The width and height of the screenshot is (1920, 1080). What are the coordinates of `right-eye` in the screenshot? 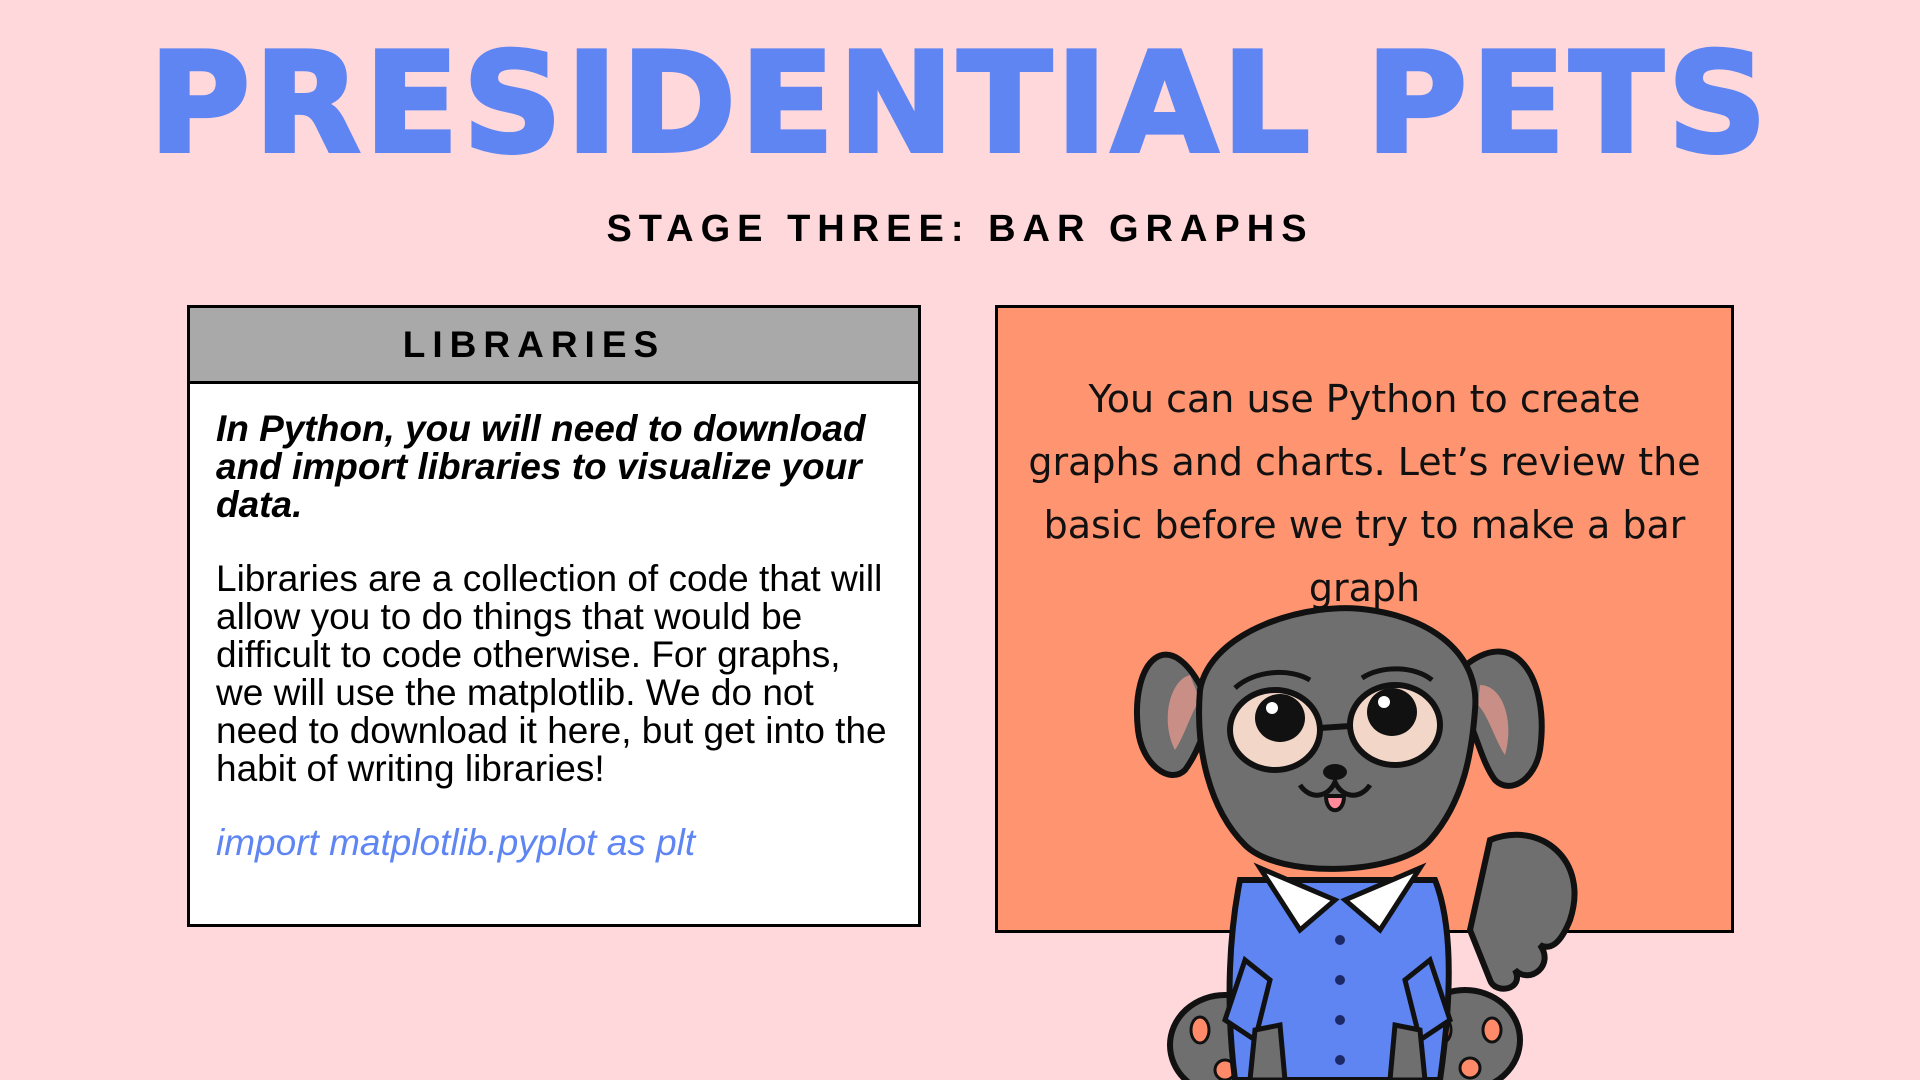 It's located at (1392, 712).